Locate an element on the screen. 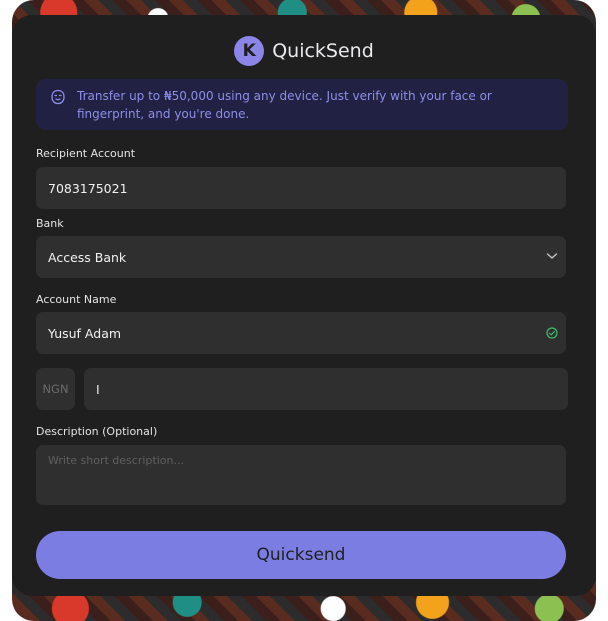 This screenshot has height=621, width=608. currency-badge: NGN is located at coordinates (55, 389).